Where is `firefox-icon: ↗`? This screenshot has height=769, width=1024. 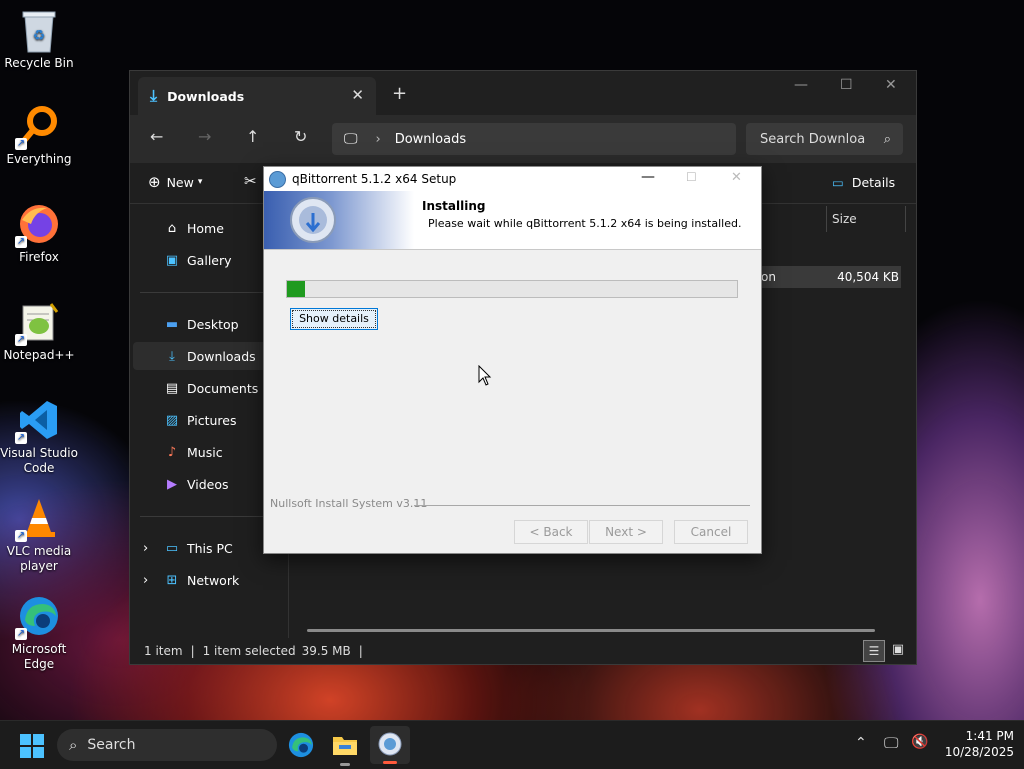
firefox-icon: ↗ is located at coordinates (38, 225).